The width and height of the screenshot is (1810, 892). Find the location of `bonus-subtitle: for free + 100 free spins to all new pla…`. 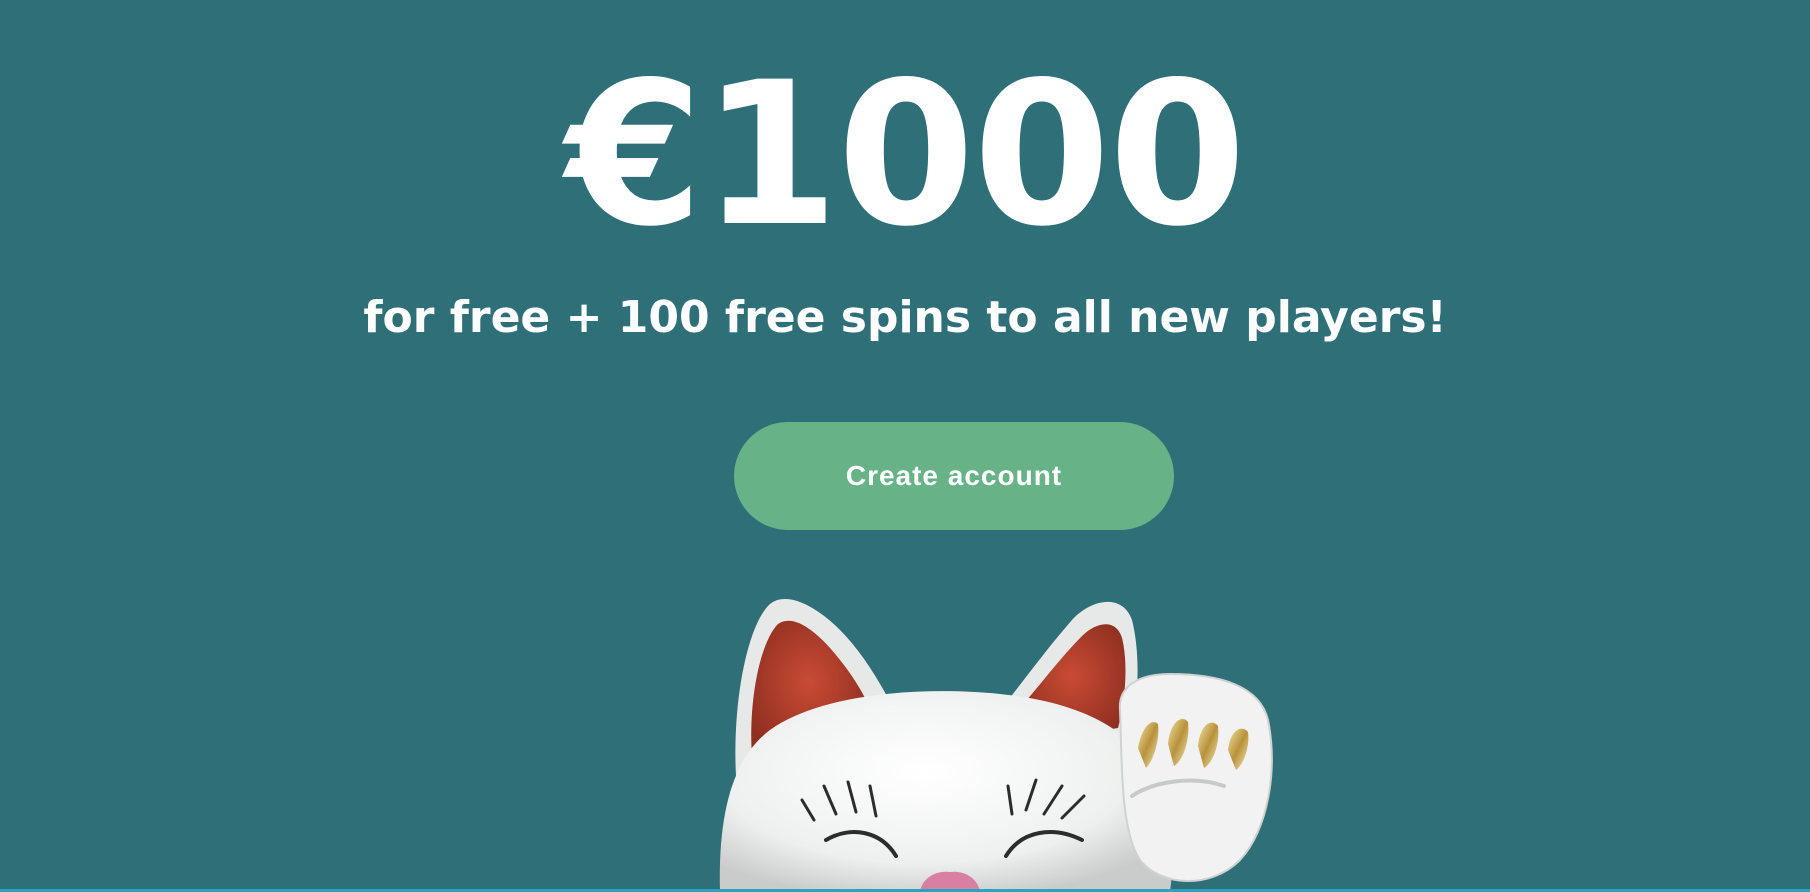

bonus-subtitle: for free + 100 free spins to all new pla… is located at coordinates (905, 317).